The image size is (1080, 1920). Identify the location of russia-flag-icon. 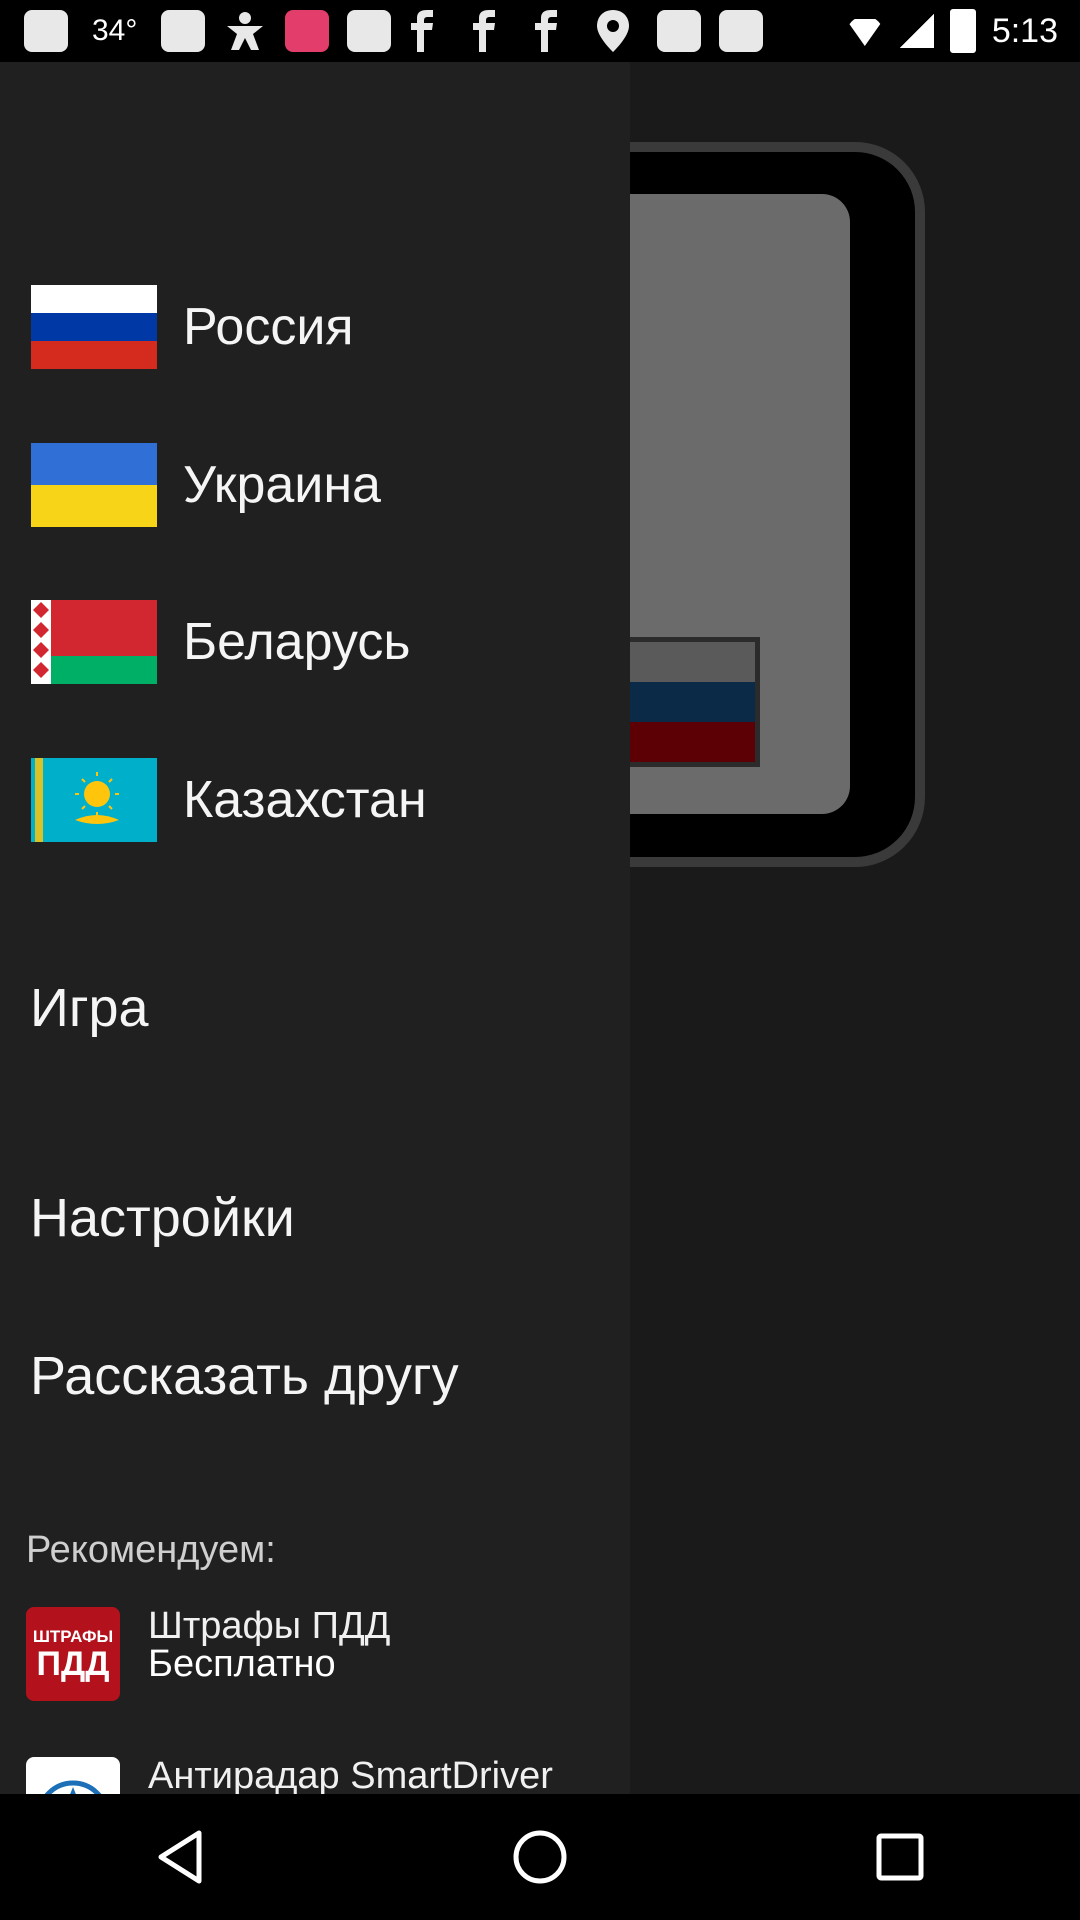
(94, 327).